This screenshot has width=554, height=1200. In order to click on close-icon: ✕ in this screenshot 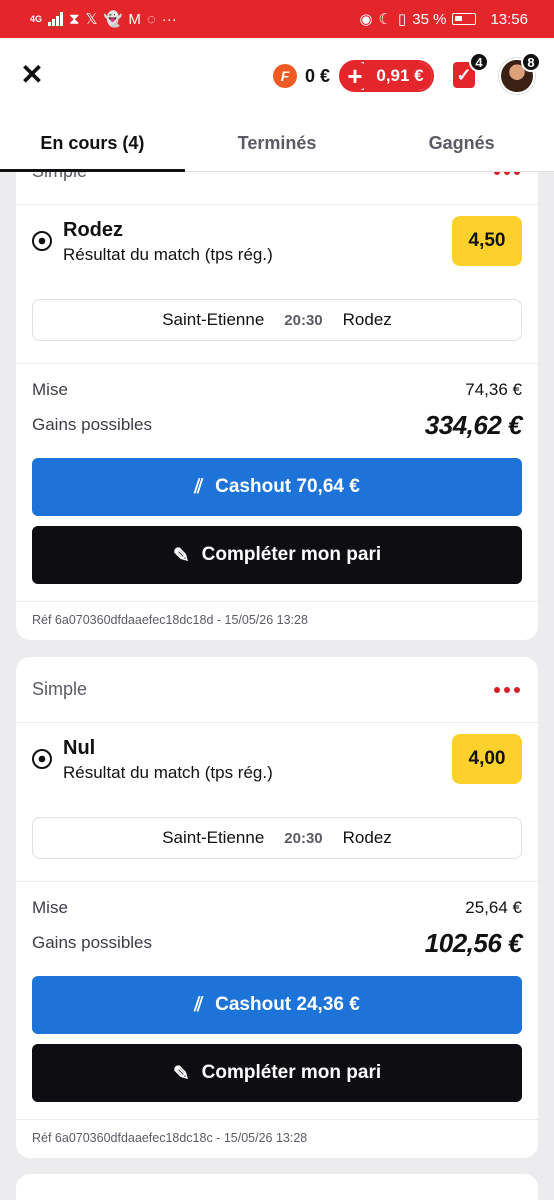, I will do `click(32, 75)`.